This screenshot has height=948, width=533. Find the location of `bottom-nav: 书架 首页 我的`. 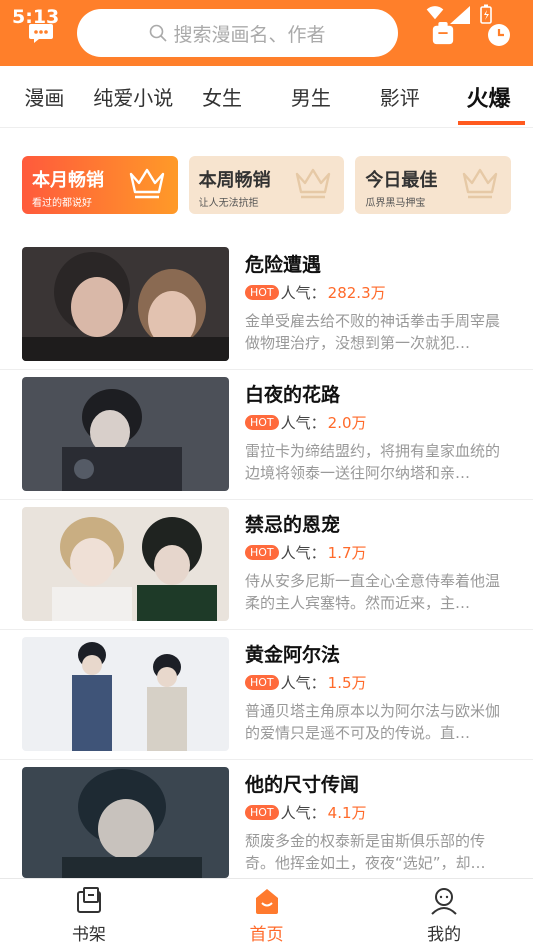

bottom-nav: 书架 首页 我的 is located at coordinates (266, 913).